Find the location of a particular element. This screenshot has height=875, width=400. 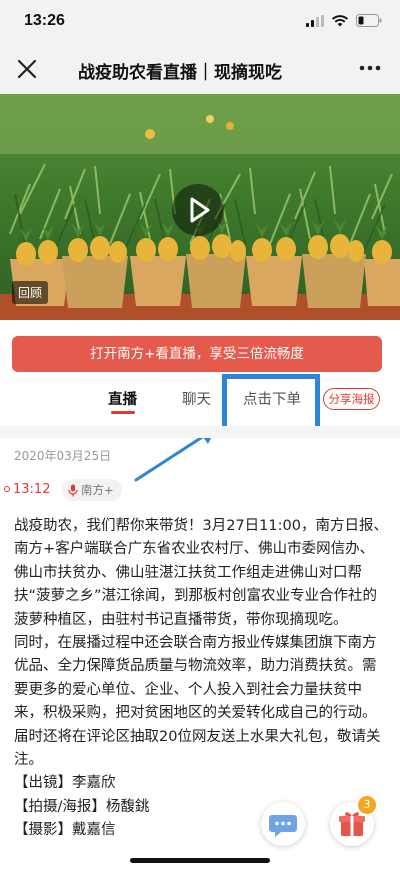

comment-icon is located at coordinates (283, 826).